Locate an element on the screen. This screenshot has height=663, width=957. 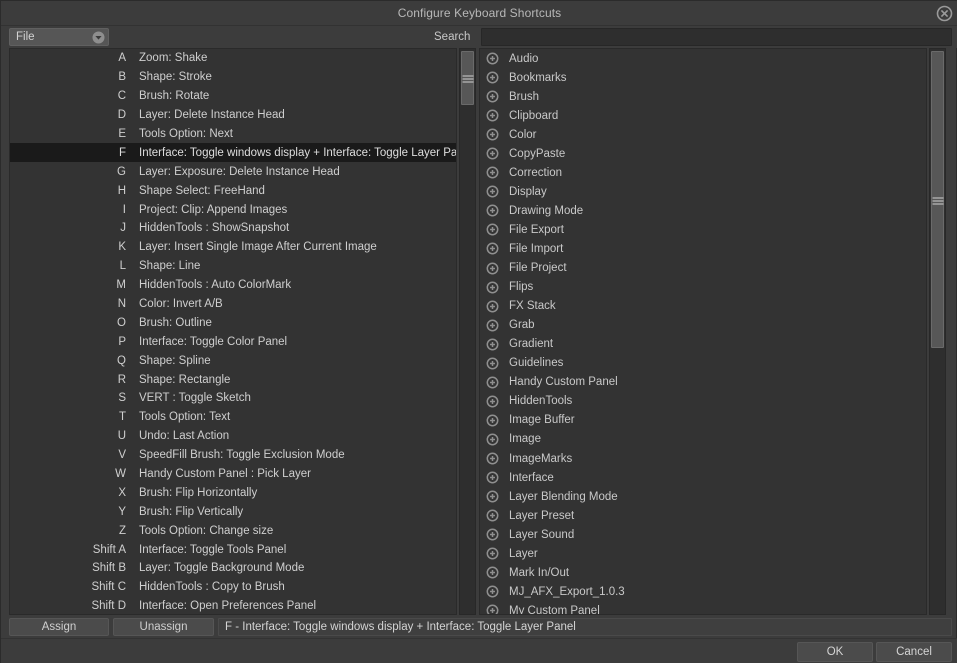
category-filter-dropdown: File is located at coordinates (59, 37).